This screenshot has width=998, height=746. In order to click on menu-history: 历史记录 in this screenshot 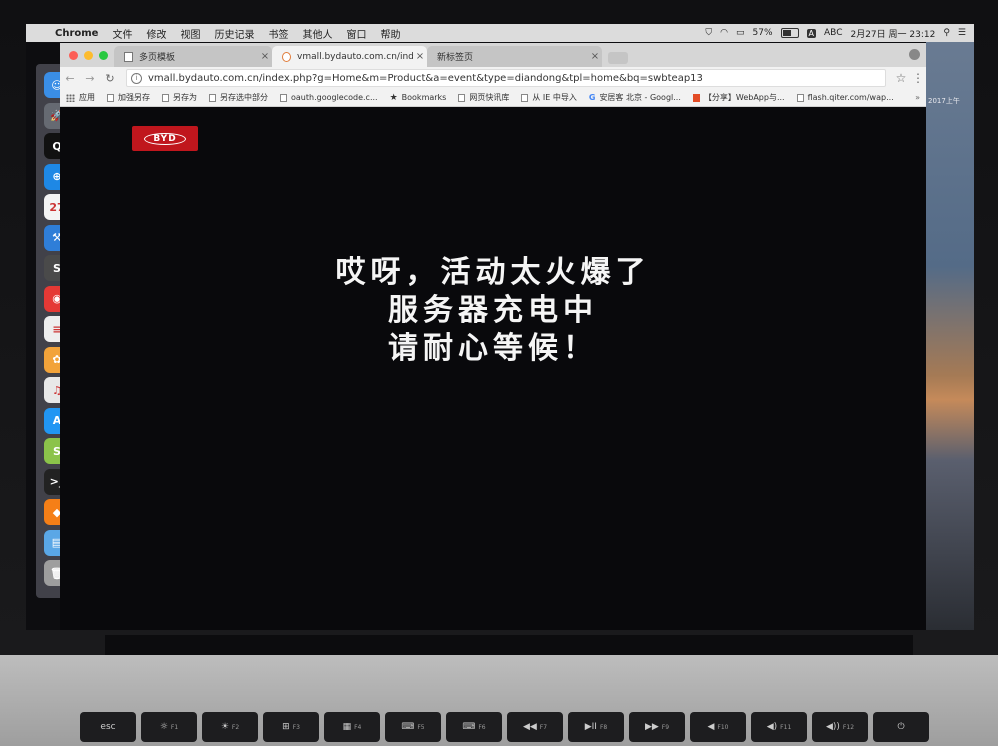, I will do `click(234, 33)`.